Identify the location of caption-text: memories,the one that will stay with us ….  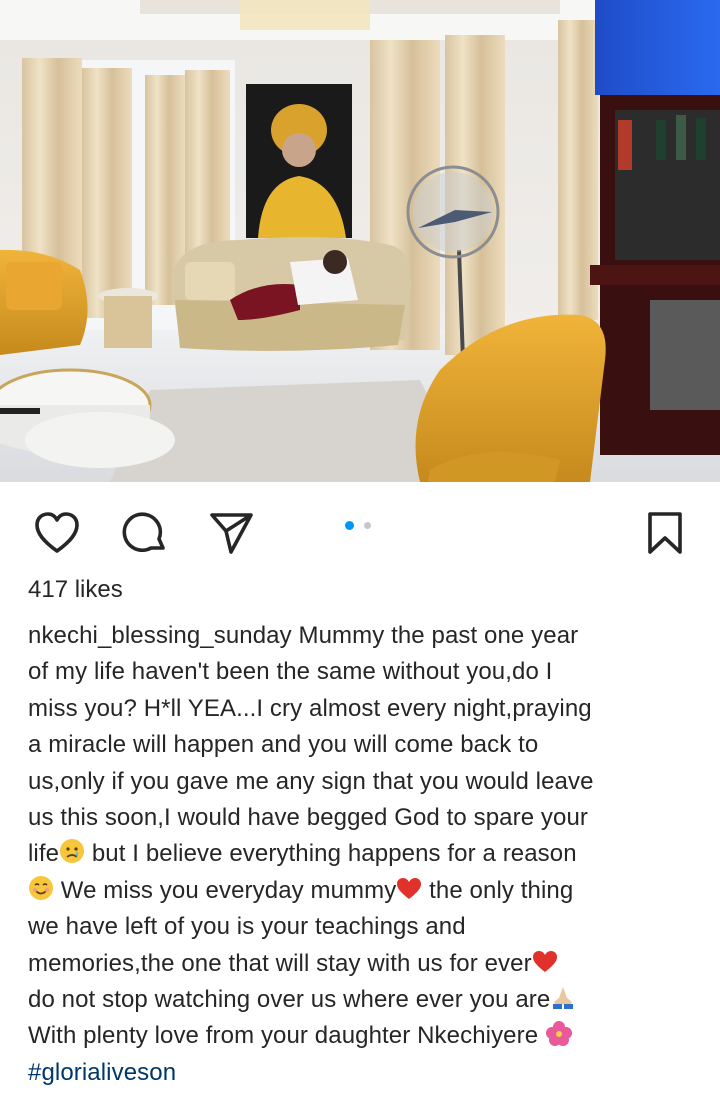
(280, 963).